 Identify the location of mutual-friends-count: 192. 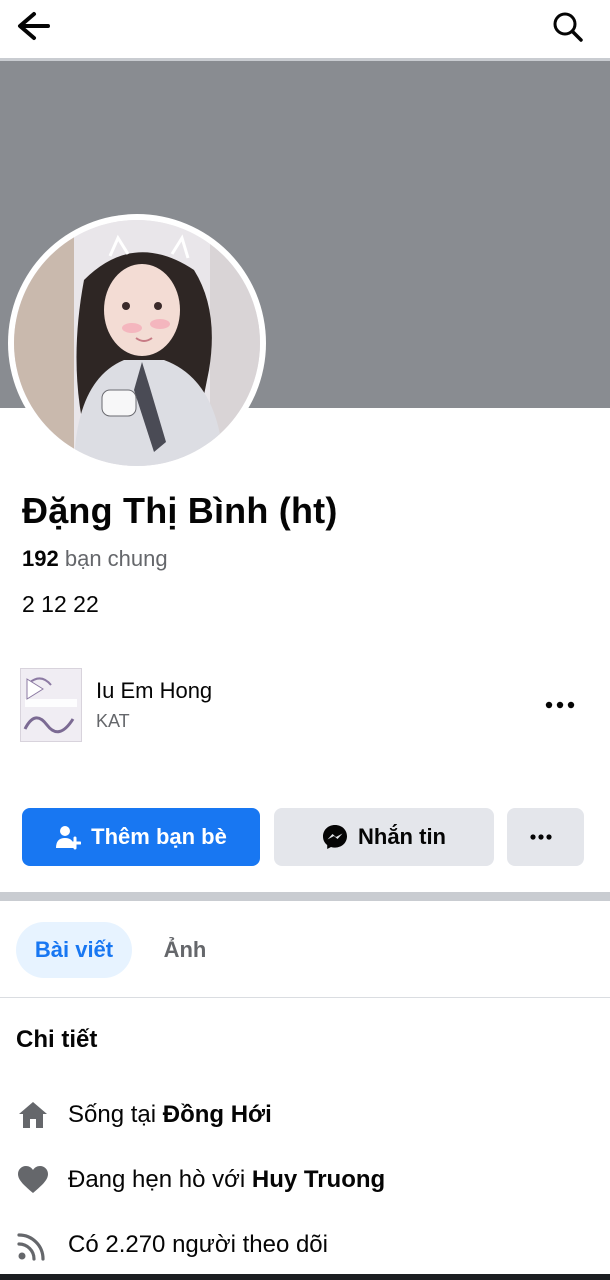
(40, 558).